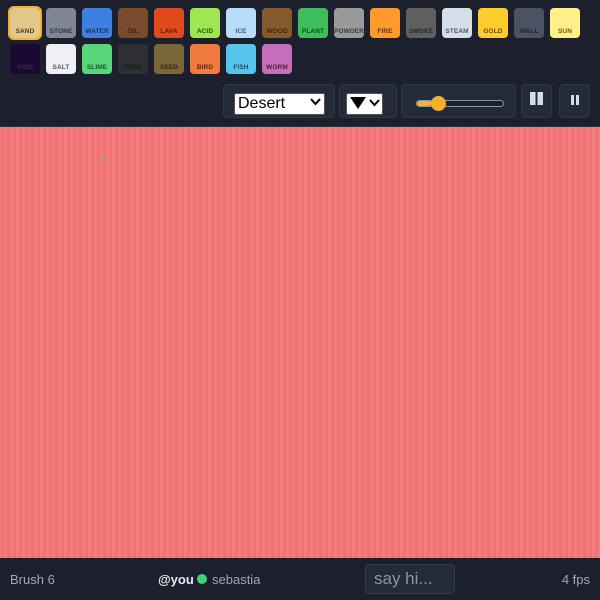 This screenshot has height=600, width=600. Describe the element at coordinates (205, 59) in the screenshot. I see `swatch-bird: BIRD` at that location.